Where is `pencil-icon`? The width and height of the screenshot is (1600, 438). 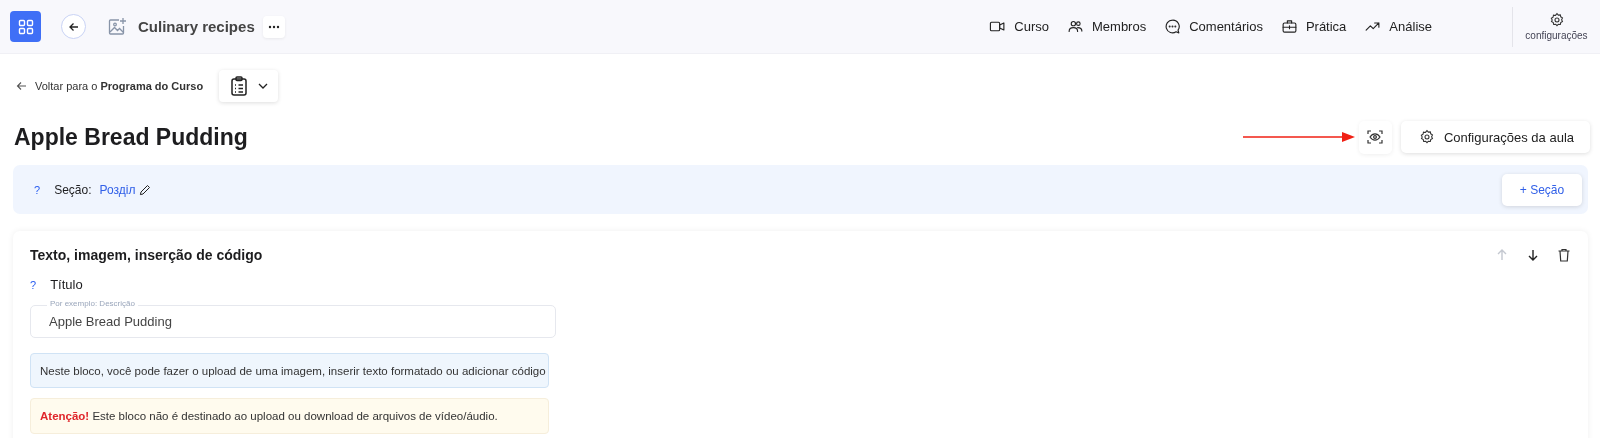
pencil-icon is located at coordinates (145, 189).